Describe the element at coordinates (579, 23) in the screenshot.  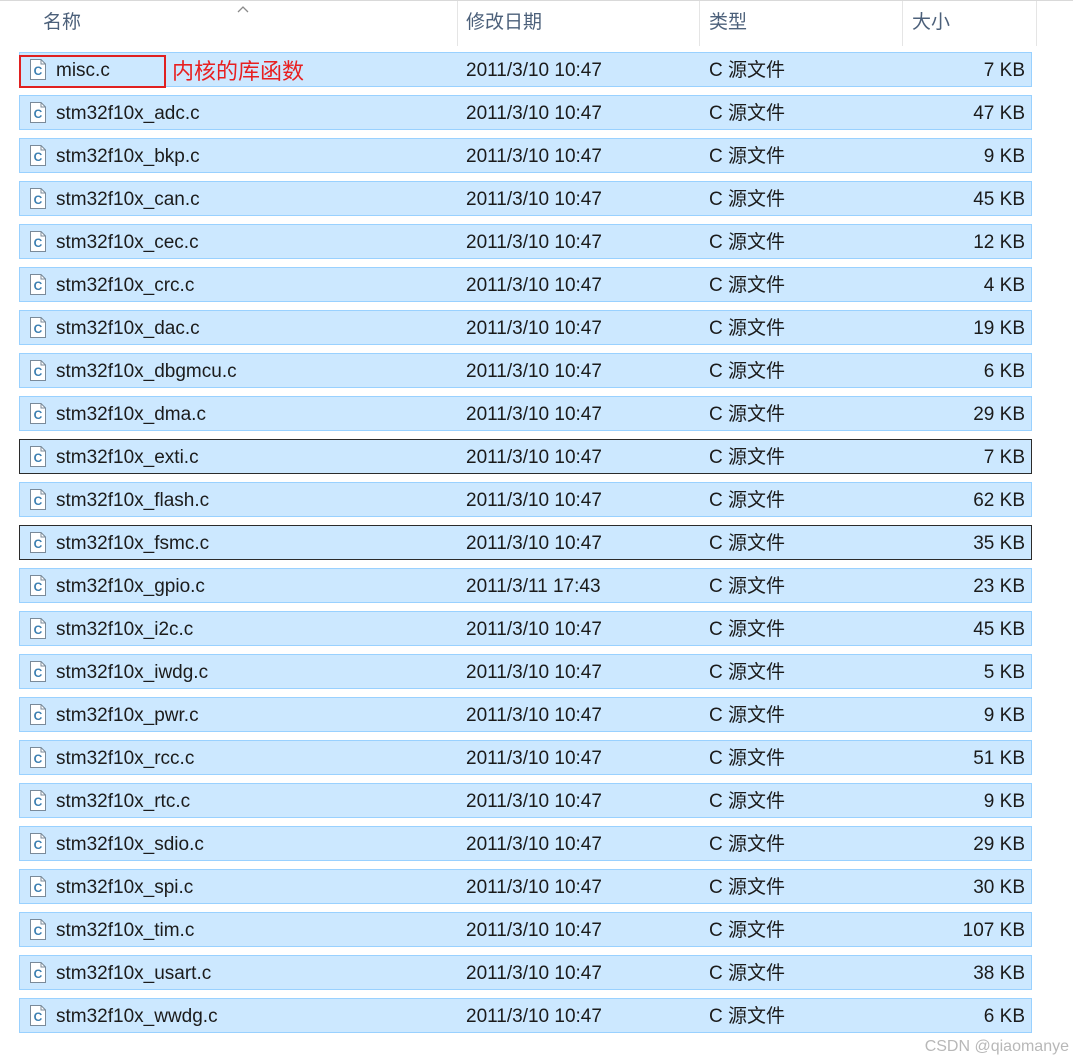
I see `column-header-date: 修改日期` at that location.